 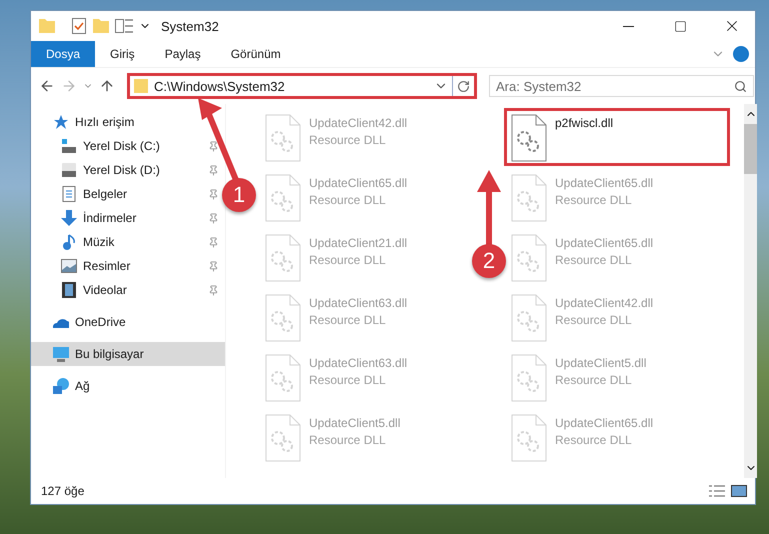 I want to click on document-icon, so click(x=69, y=194).